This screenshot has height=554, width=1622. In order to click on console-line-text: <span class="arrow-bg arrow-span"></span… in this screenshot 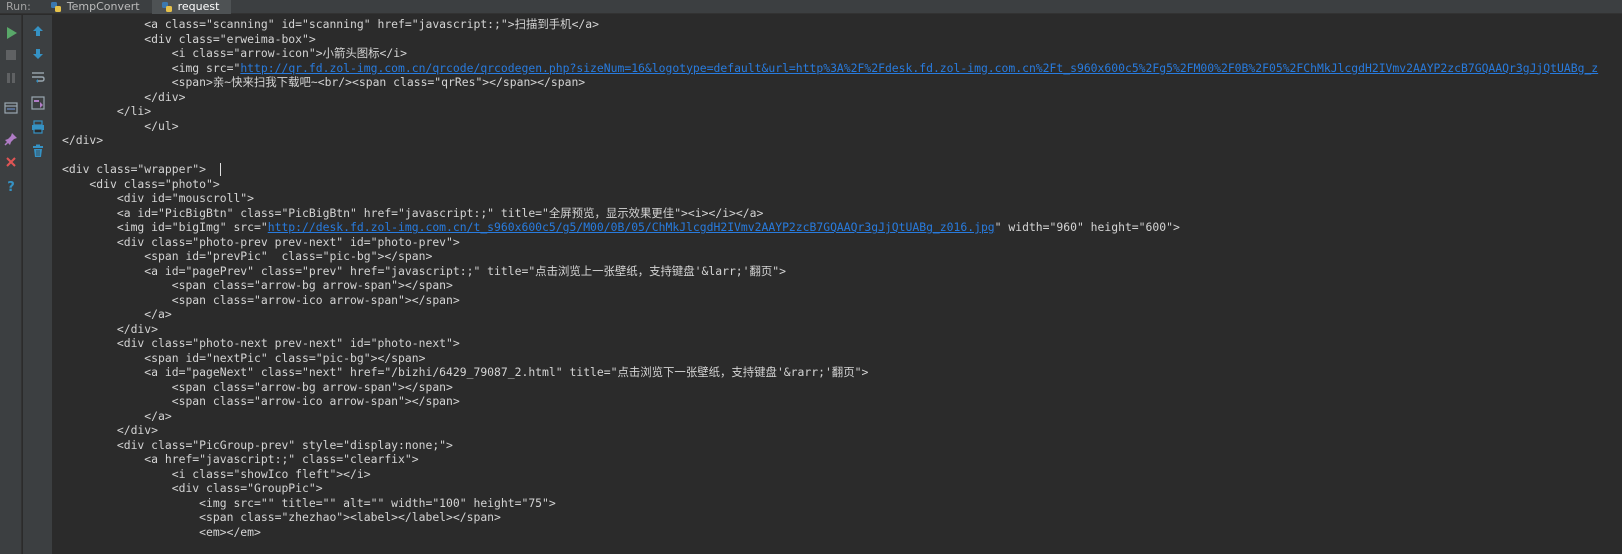, I will do `click(257, 386)`.